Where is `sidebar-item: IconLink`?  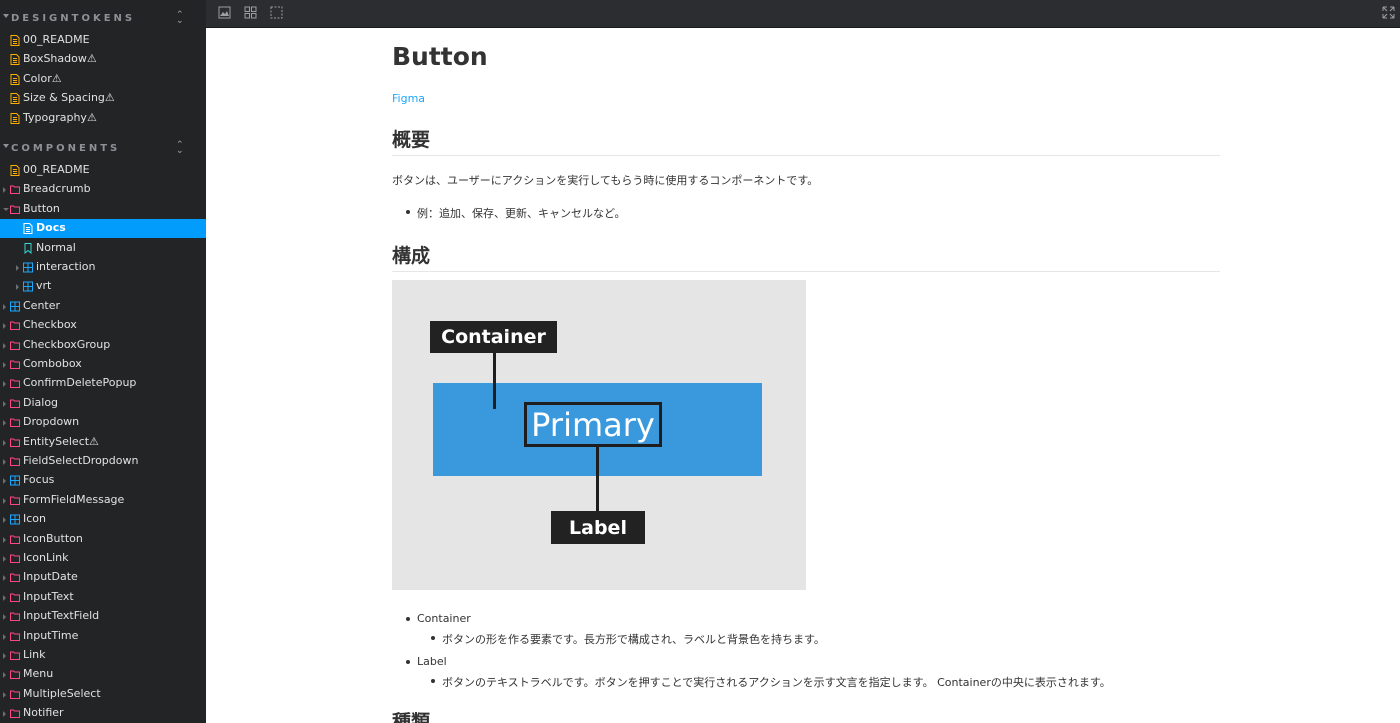 sidebar-item: IconLink is located at coordinates (103, 558).